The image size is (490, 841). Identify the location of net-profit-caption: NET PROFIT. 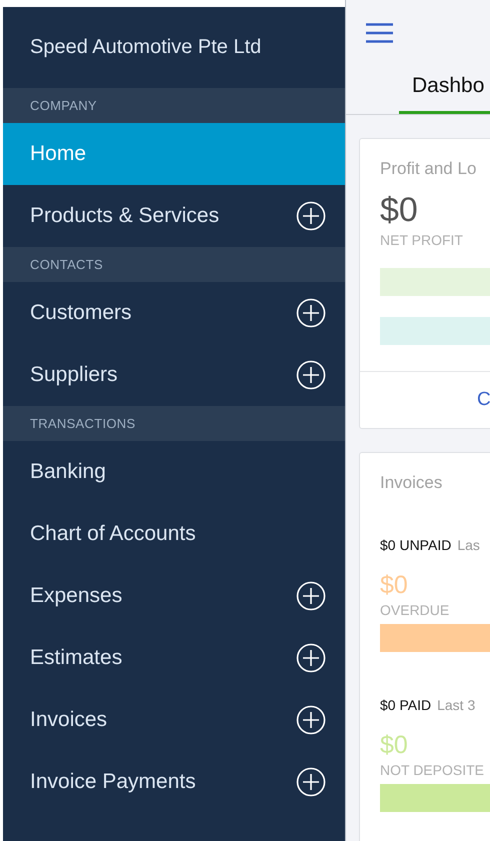
(422, 240).